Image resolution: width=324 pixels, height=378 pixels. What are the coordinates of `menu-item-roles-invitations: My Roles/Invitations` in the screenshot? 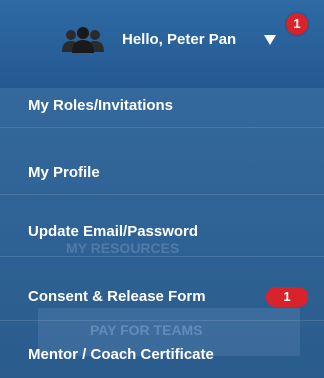 It's located at (162, 106).